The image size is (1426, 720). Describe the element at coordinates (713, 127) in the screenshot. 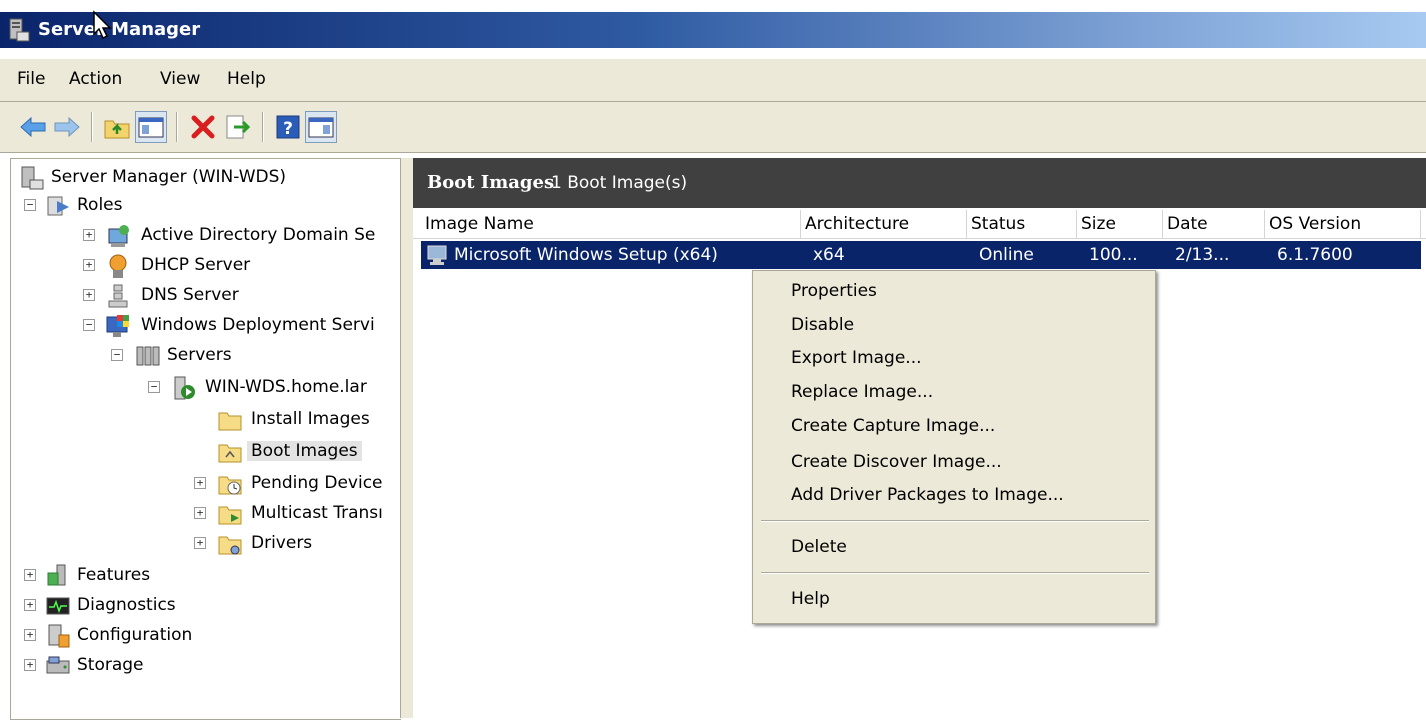

I see `toolbar: ?` at that location.